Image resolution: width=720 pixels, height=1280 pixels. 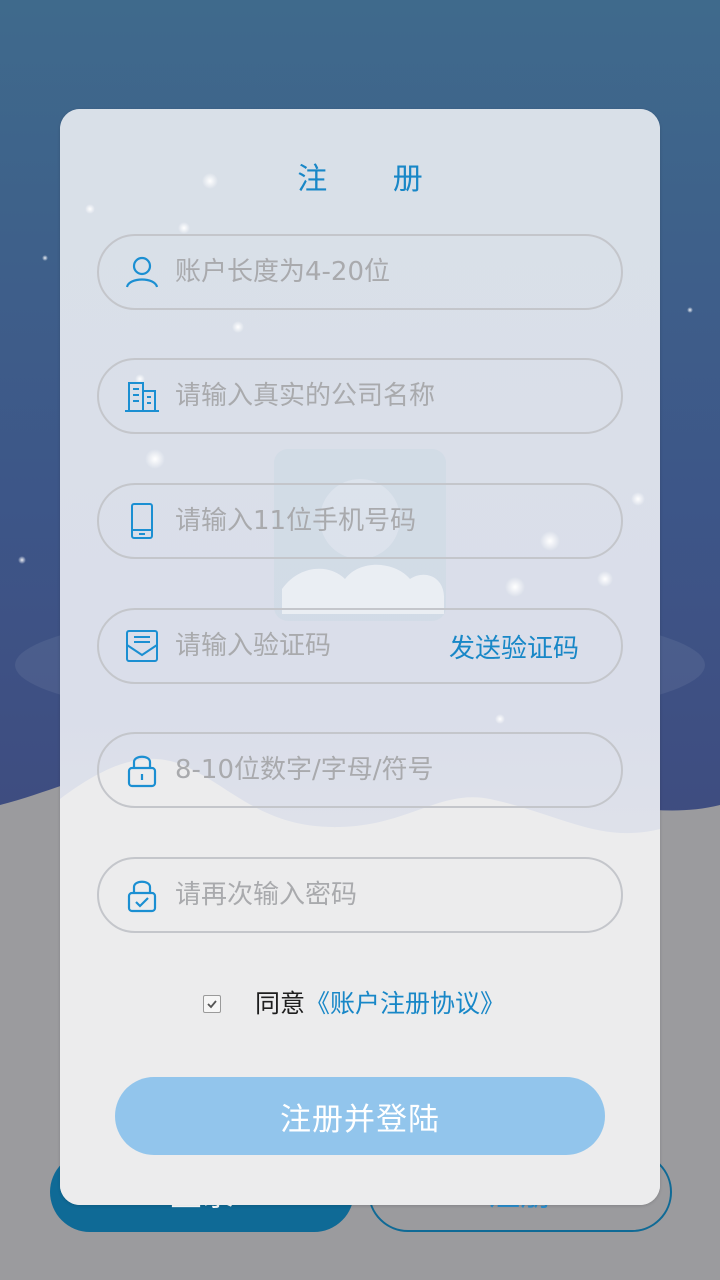 What do you see at coordinates (142, 896) in the screenshot?
I see `lock-check-icon` at bounding box center [142, 896].